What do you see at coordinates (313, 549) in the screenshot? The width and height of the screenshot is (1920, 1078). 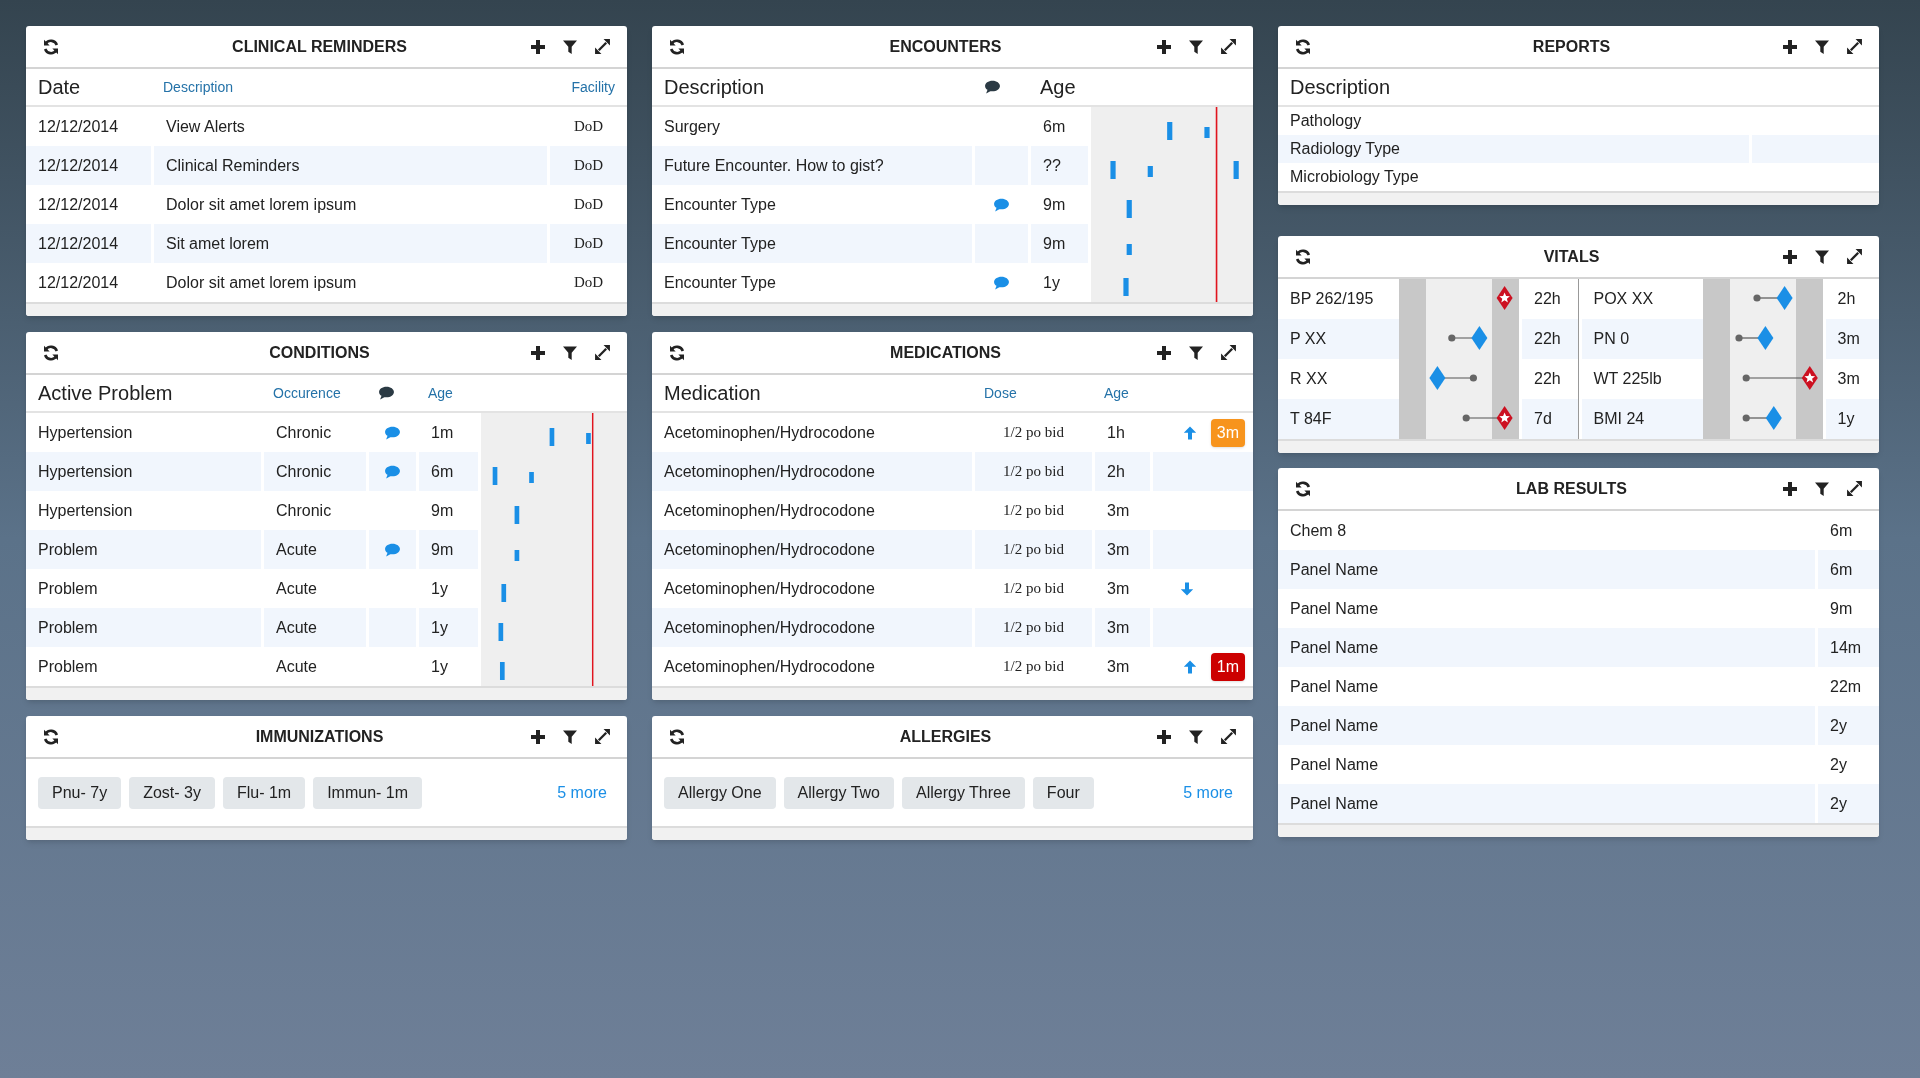 I see `table-cell: Acute` at bounding box center [313, 549].